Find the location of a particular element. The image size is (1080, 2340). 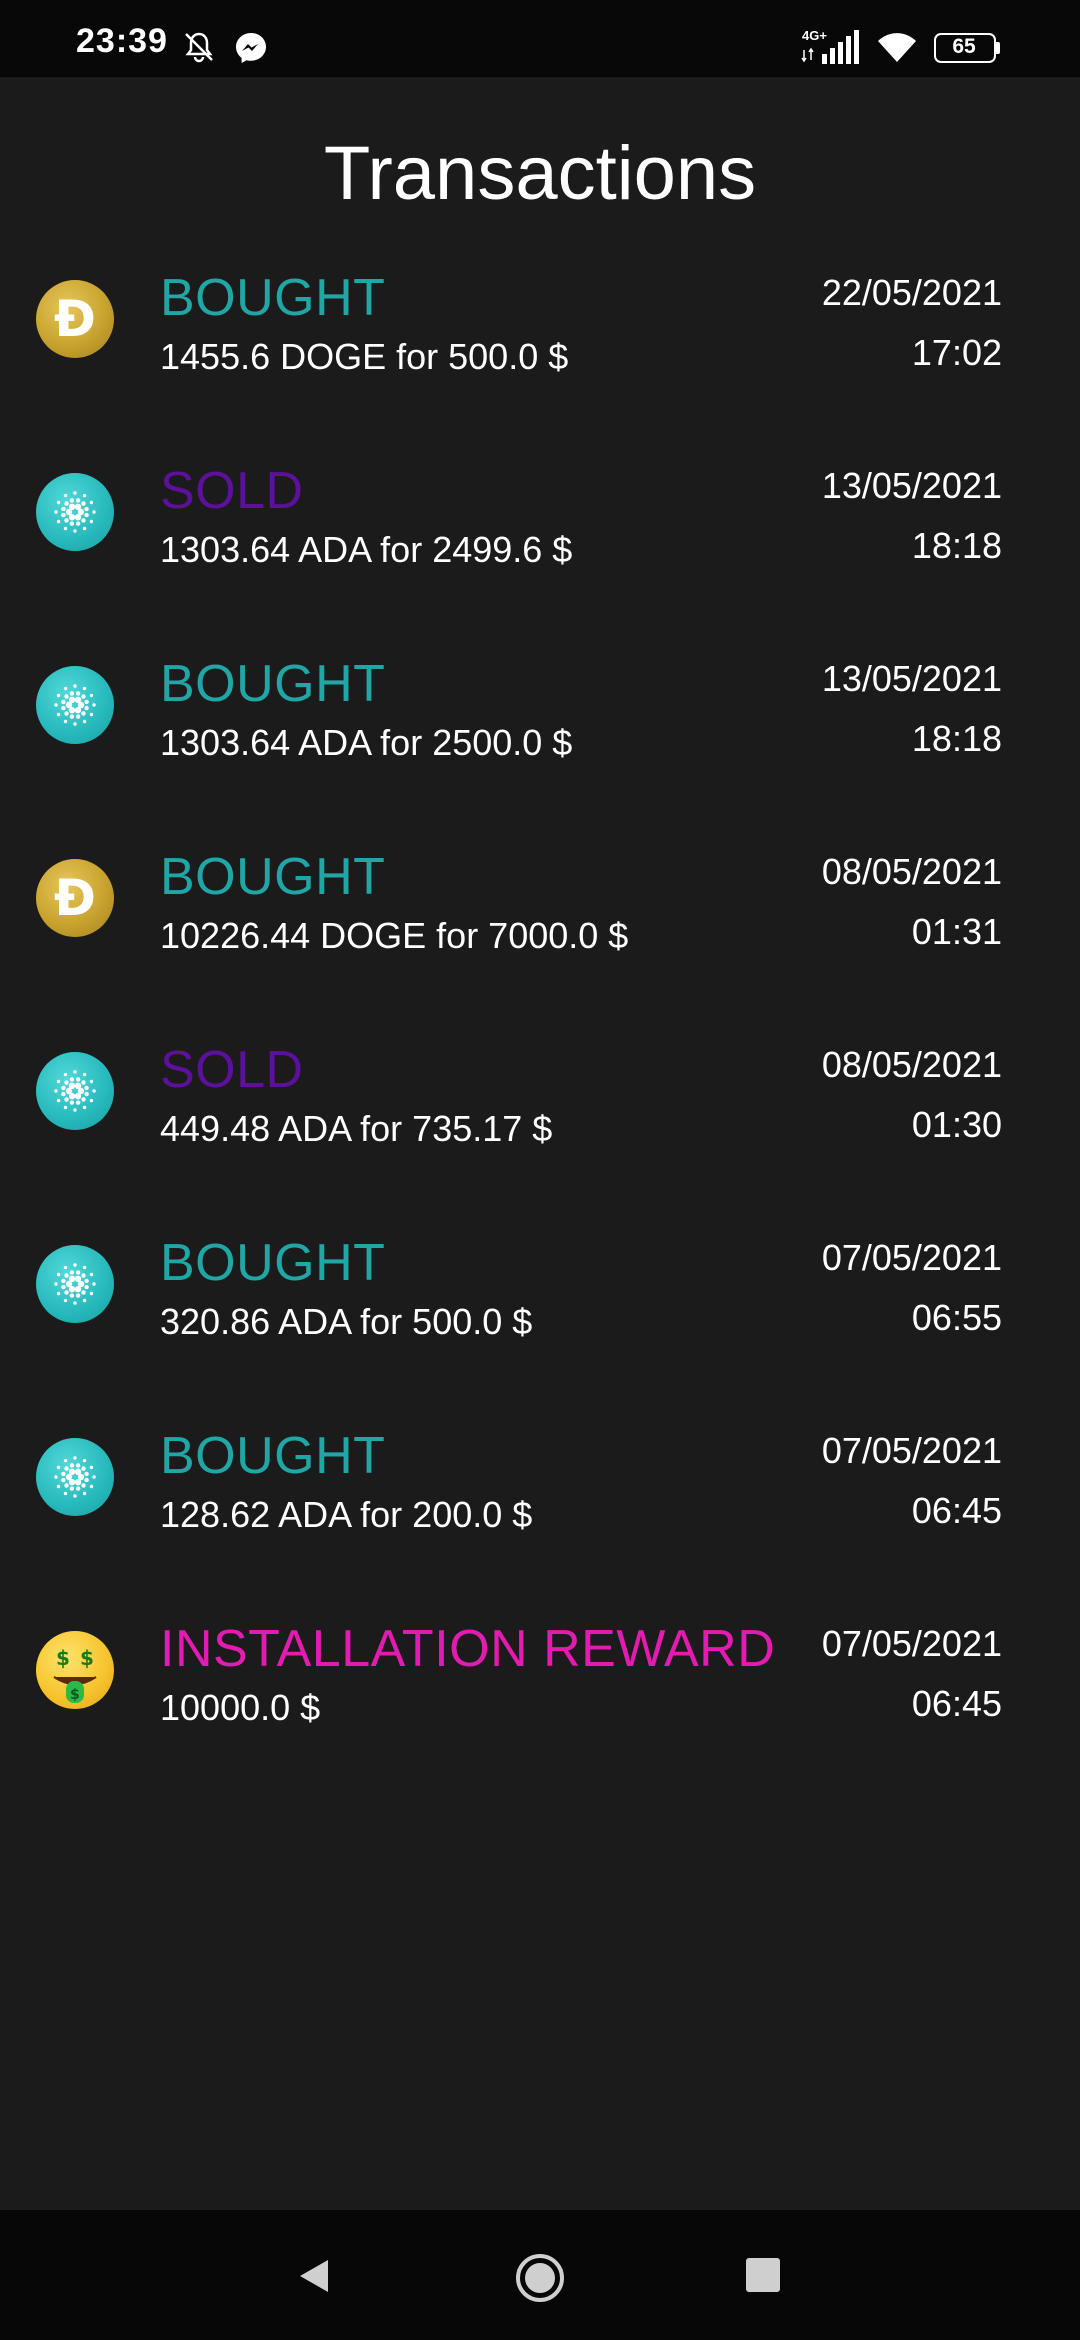

transaction-detail: 1455.6 DOGE for 500.0 $ is located at coordinates (364, 356).